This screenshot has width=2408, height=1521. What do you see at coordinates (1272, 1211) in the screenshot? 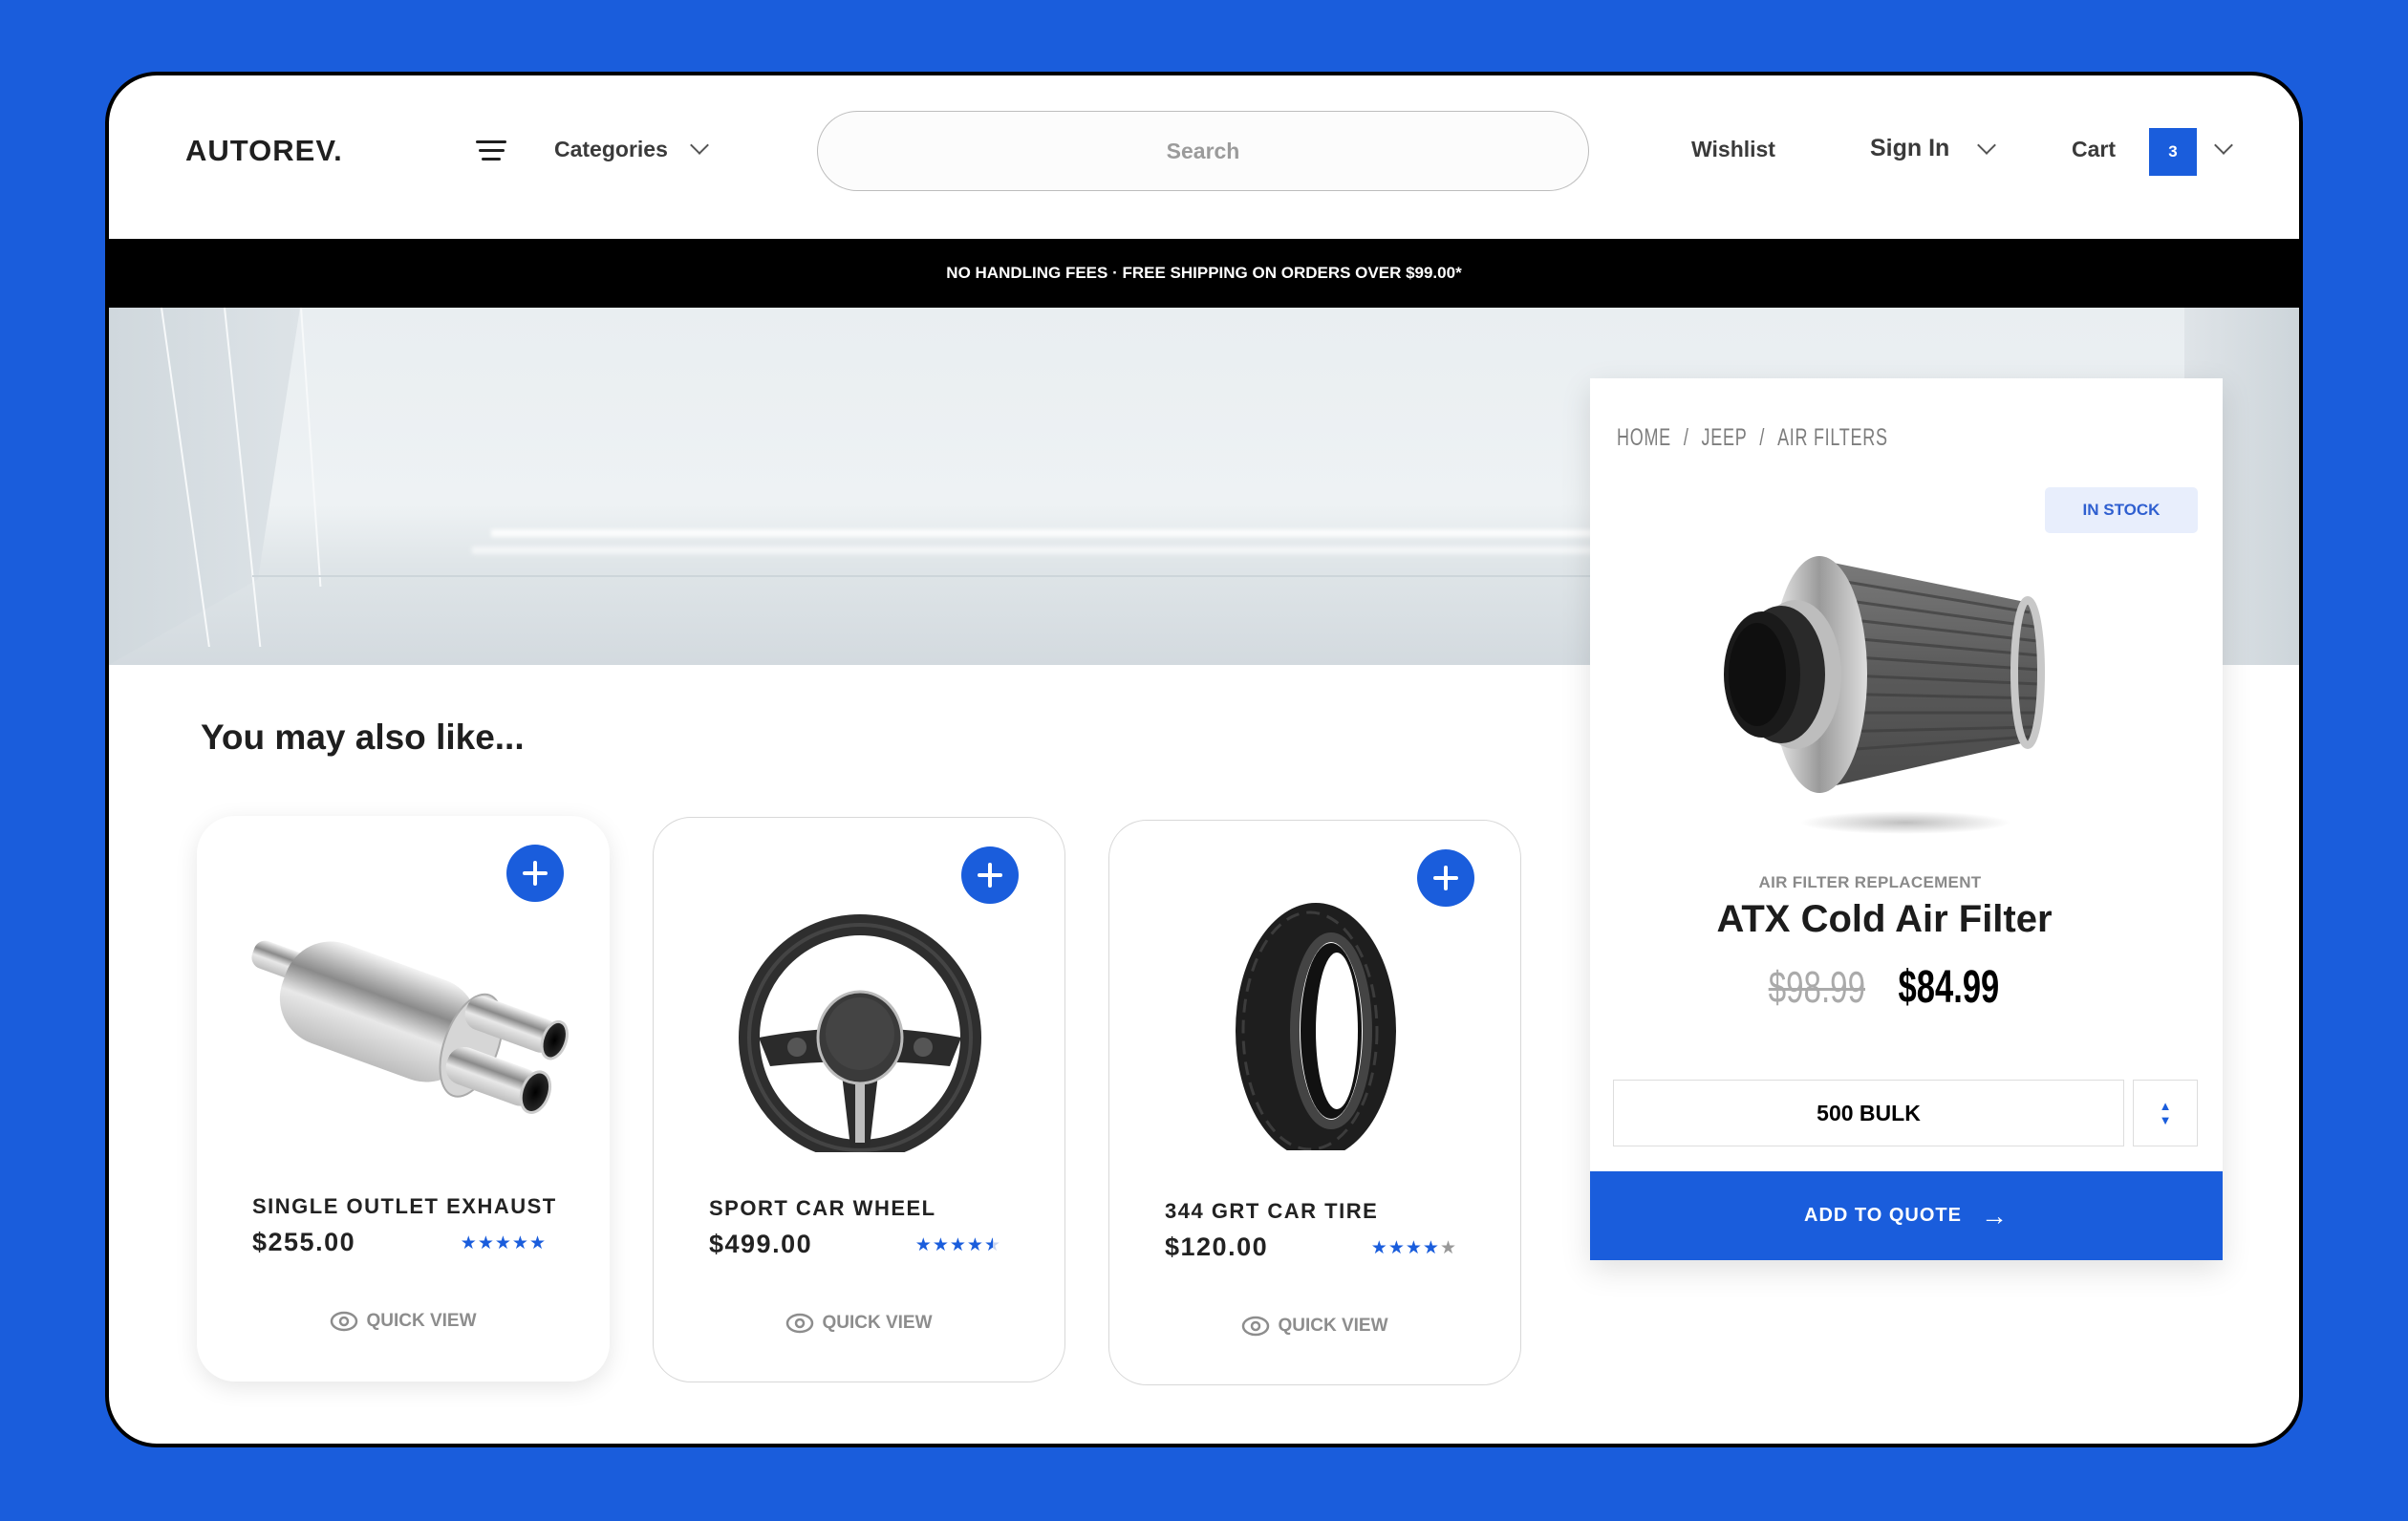
I see `product-name: 344 GRT CAR TIRE` at bounding box center [1272, 1211].